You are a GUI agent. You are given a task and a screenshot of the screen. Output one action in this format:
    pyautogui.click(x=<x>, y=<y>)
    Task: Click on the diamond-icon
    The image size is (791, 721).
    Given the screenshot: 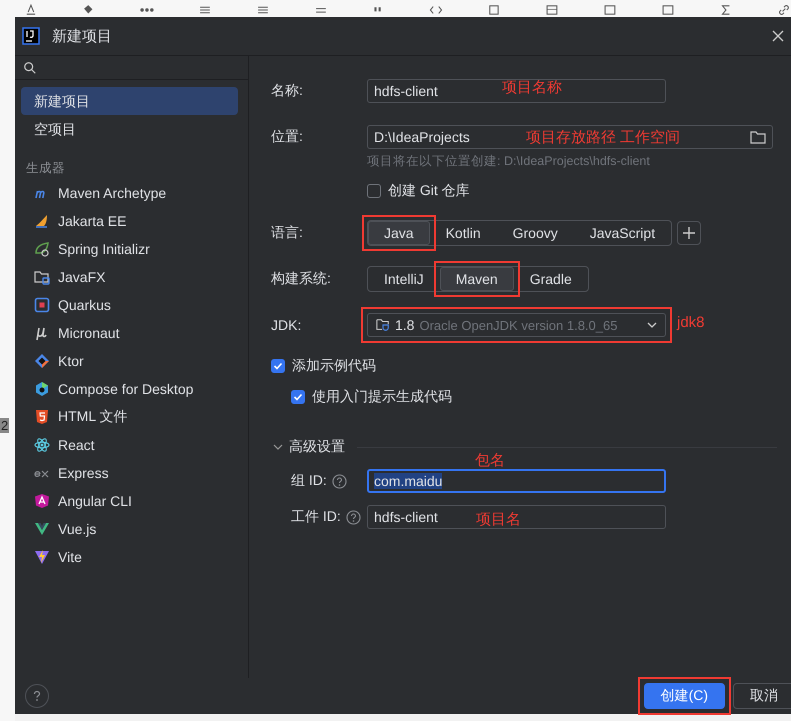 What is the action you would take?
    pyautogui.click(x=42, y=361)
    